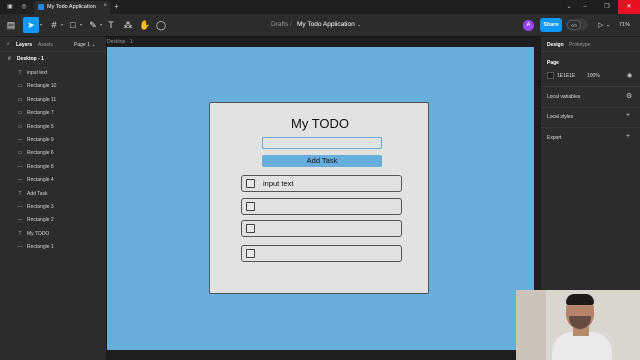  What do you see at coordinates (593, 76) in the screenshot?
I see `page-opacity: 100%` at bounding box center [593, 76].